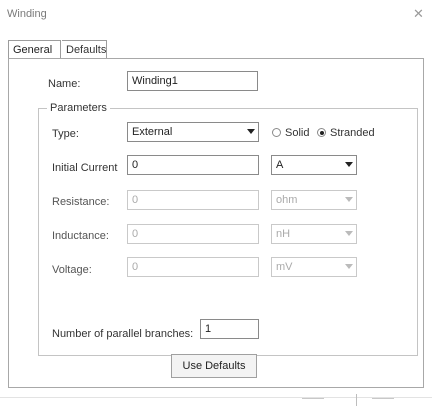  I want to click on voltage-unit-select: mV, so click(314, 267).